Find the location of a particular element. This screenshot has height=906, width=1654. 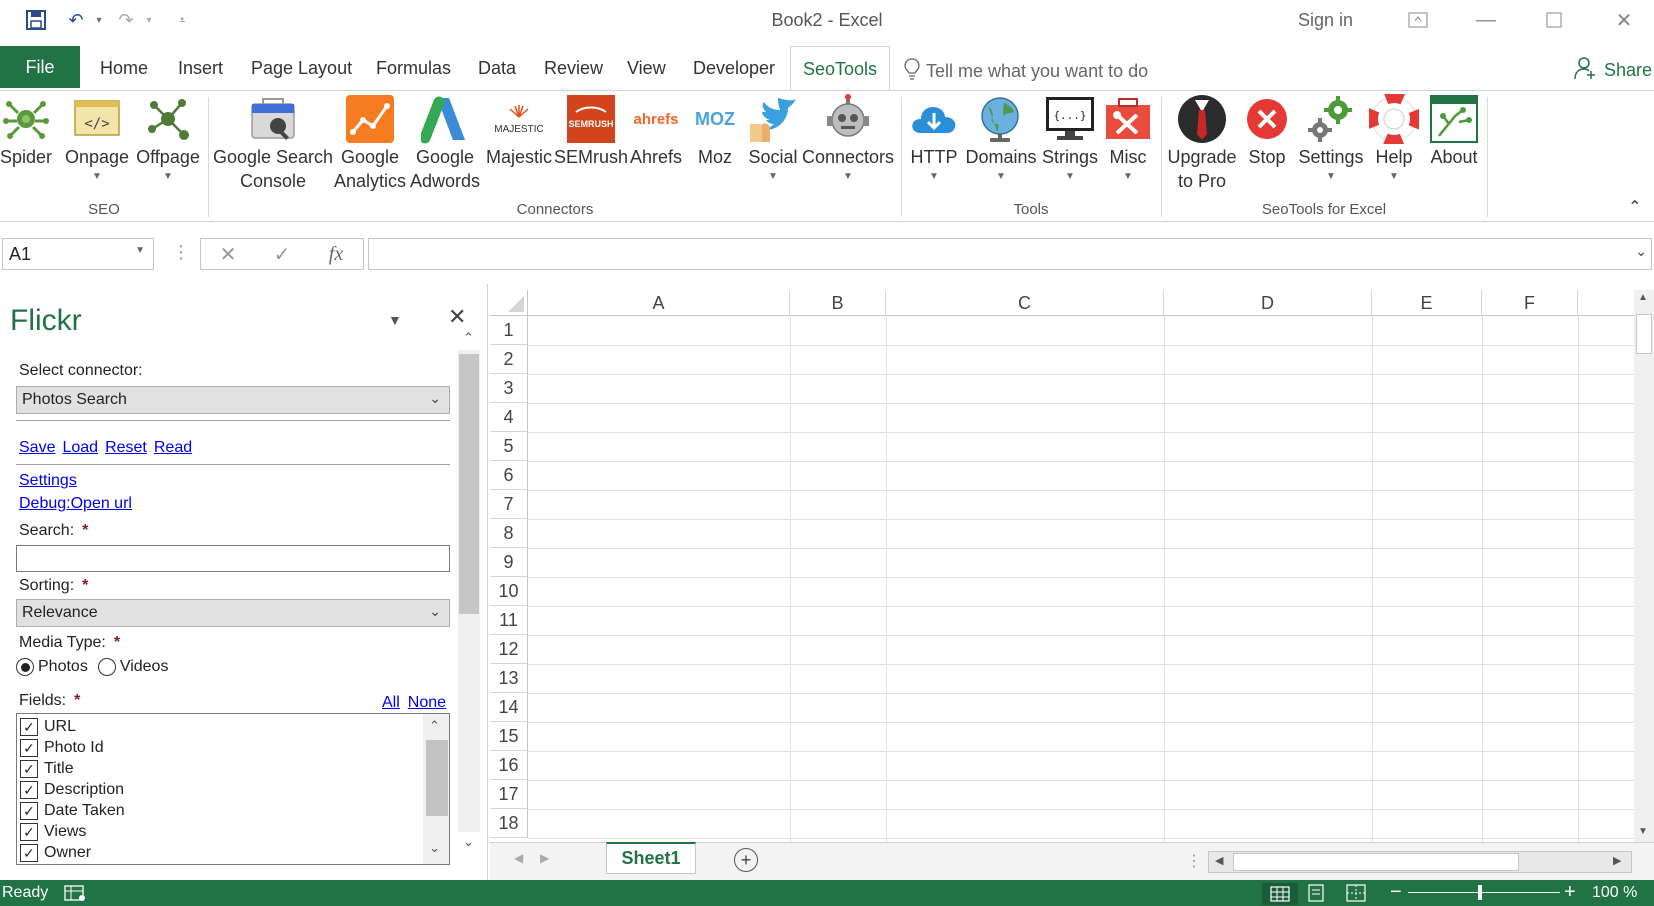

horizontal-scrollbar: ◀ ▶ is located at coordinates (1420, 862).